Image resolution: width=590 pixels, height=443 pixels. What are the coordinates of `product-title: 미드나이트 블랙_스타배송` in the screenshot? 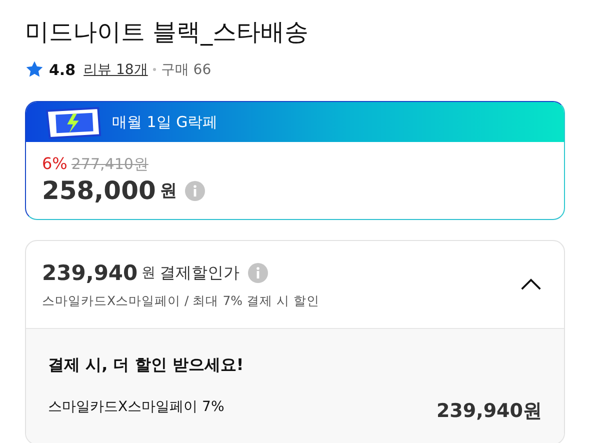 It's located at (167, 32).